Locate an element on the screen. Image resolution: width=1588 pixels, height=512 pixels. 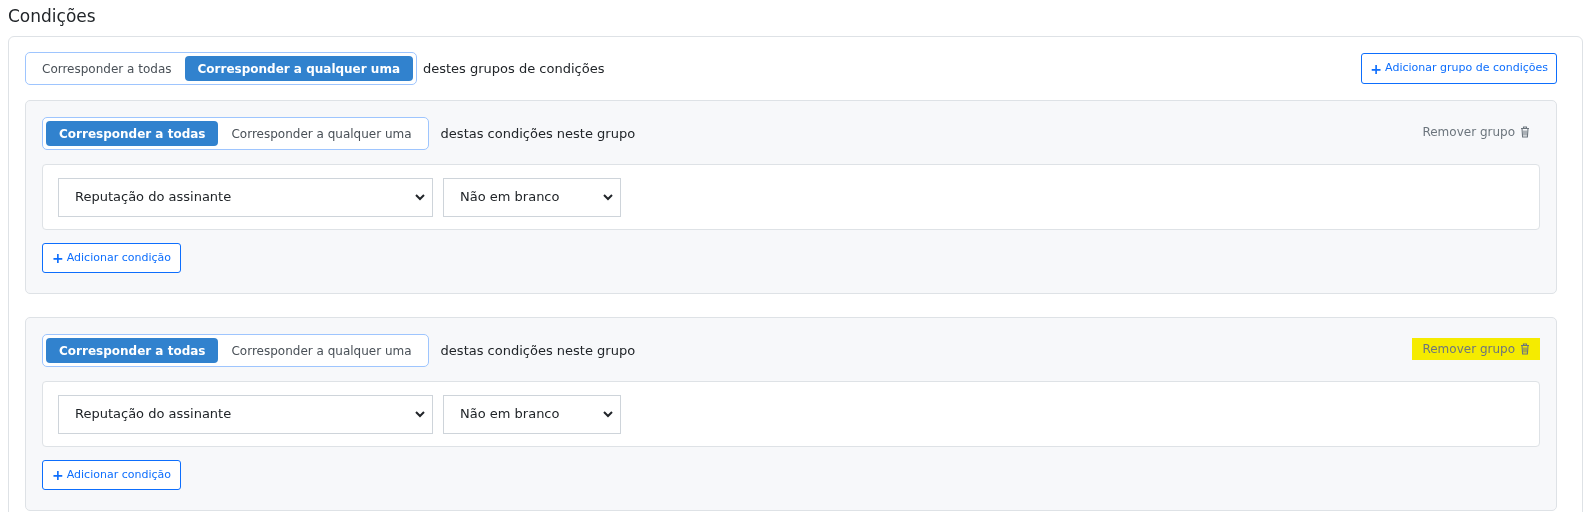
section-title: Condições is located at coordinates (52, 16).